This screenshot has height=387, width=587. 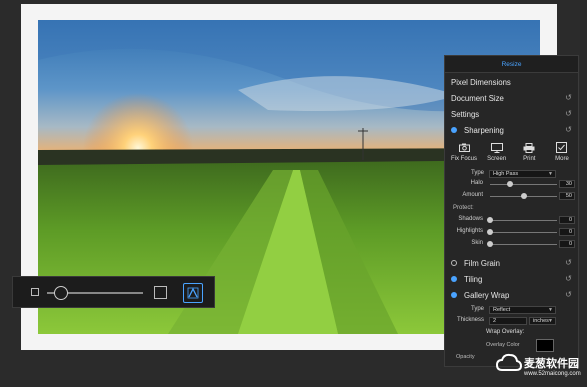 What do you see at coordinates (567, 220) in the screenshot?
I see `shadows-value: 0` at bounding box center [567, 220].